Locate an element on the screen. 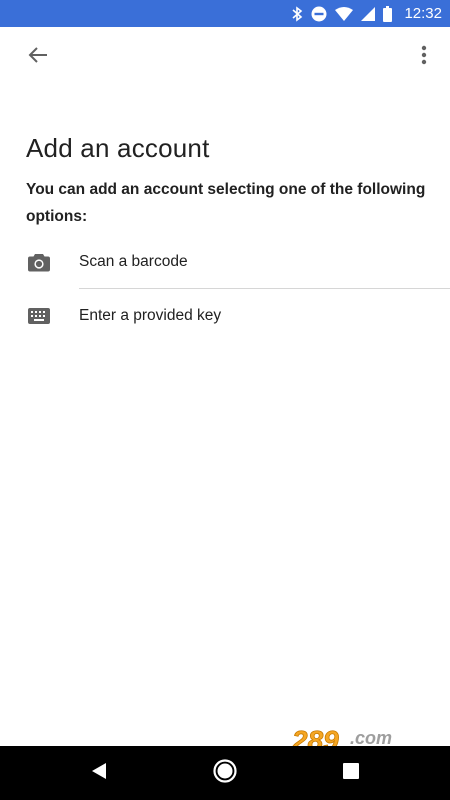  navigation-bar is located at coordinates (225, 773).